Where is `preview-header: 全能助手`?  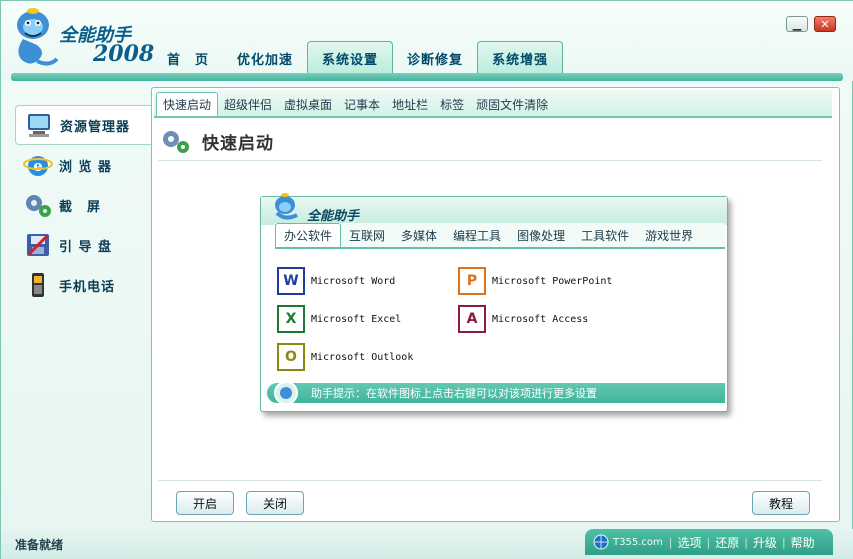
preview-header: 全能助手 is located at coordinates (494, 209).